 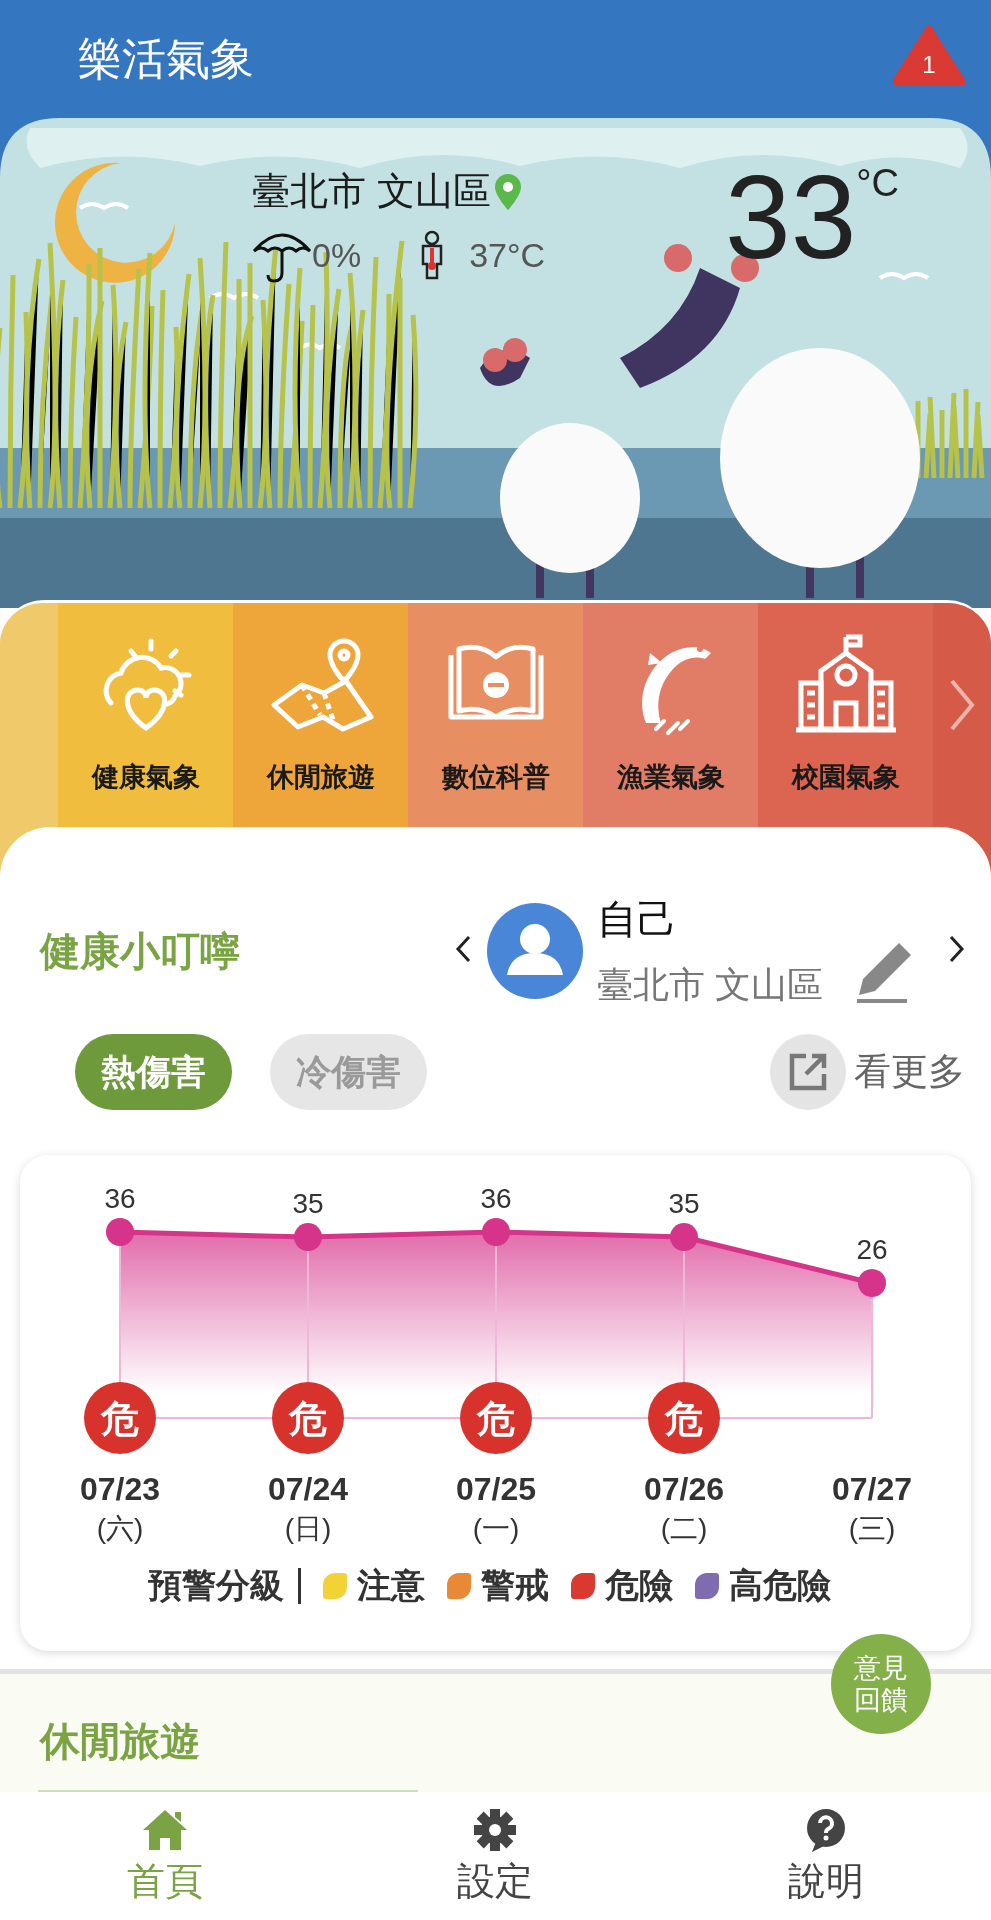 I want to click on category-tile: 健康氣象, so click(x=145, y=716).